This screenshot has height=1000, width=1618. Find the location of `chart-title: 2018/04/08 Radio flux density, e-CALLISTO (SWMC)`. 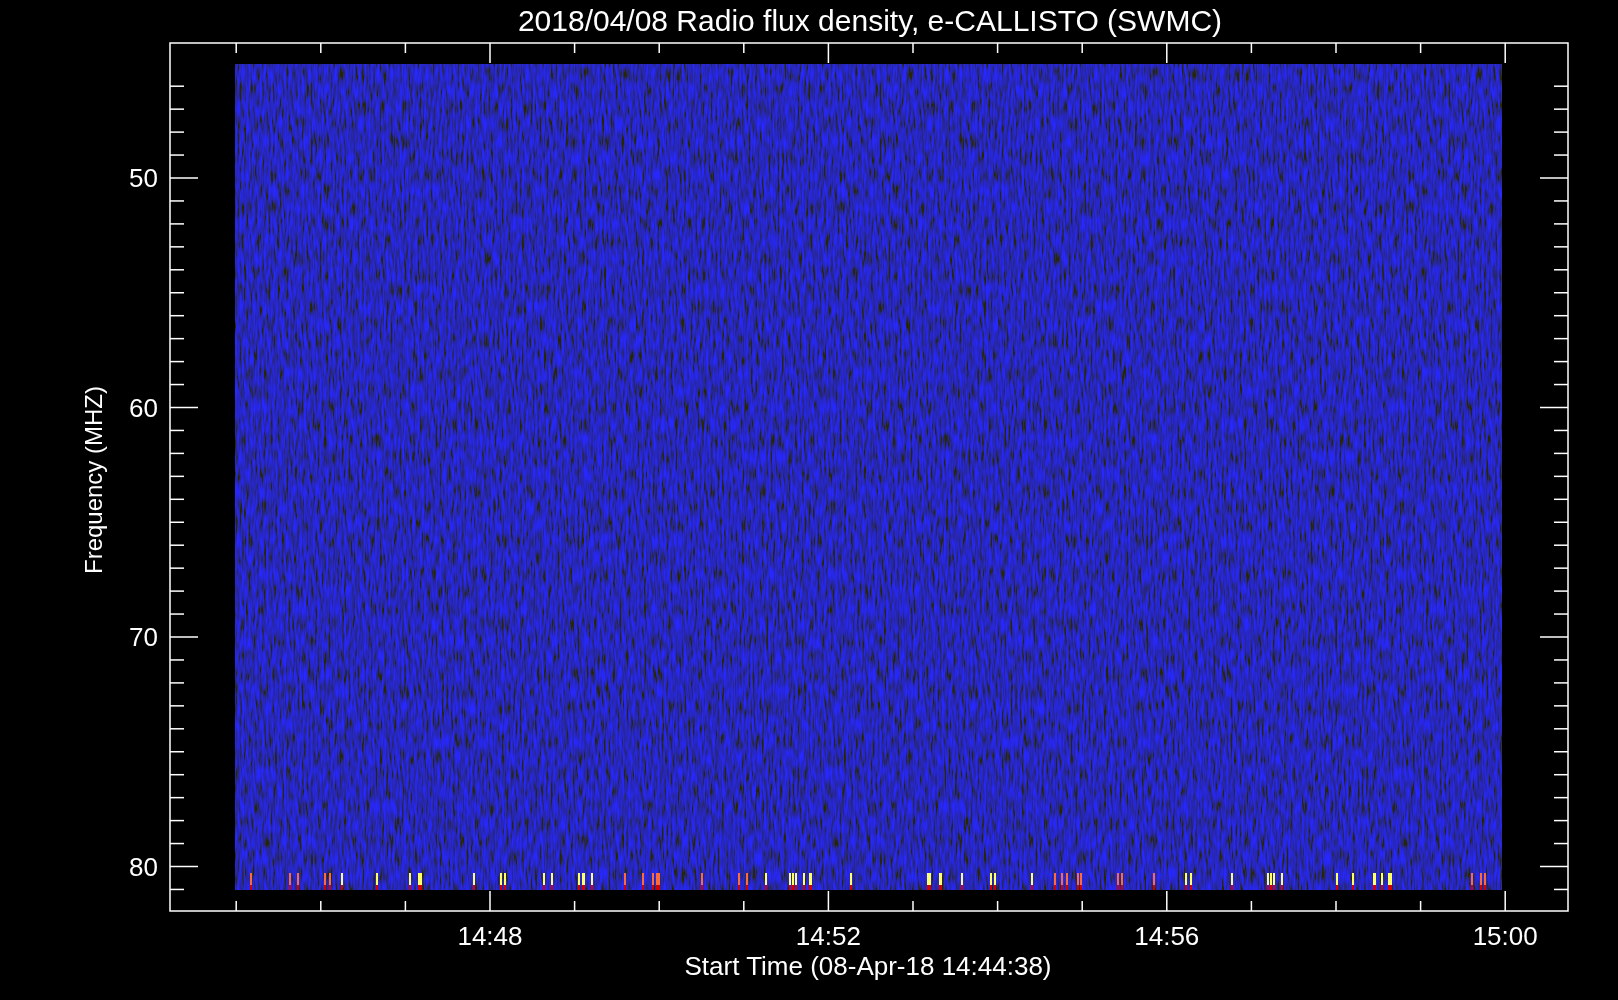

chart-title: 2018/04/08 Radio flux density, e-CALLISTO (SWMC) is located at coordinates (870, 20).